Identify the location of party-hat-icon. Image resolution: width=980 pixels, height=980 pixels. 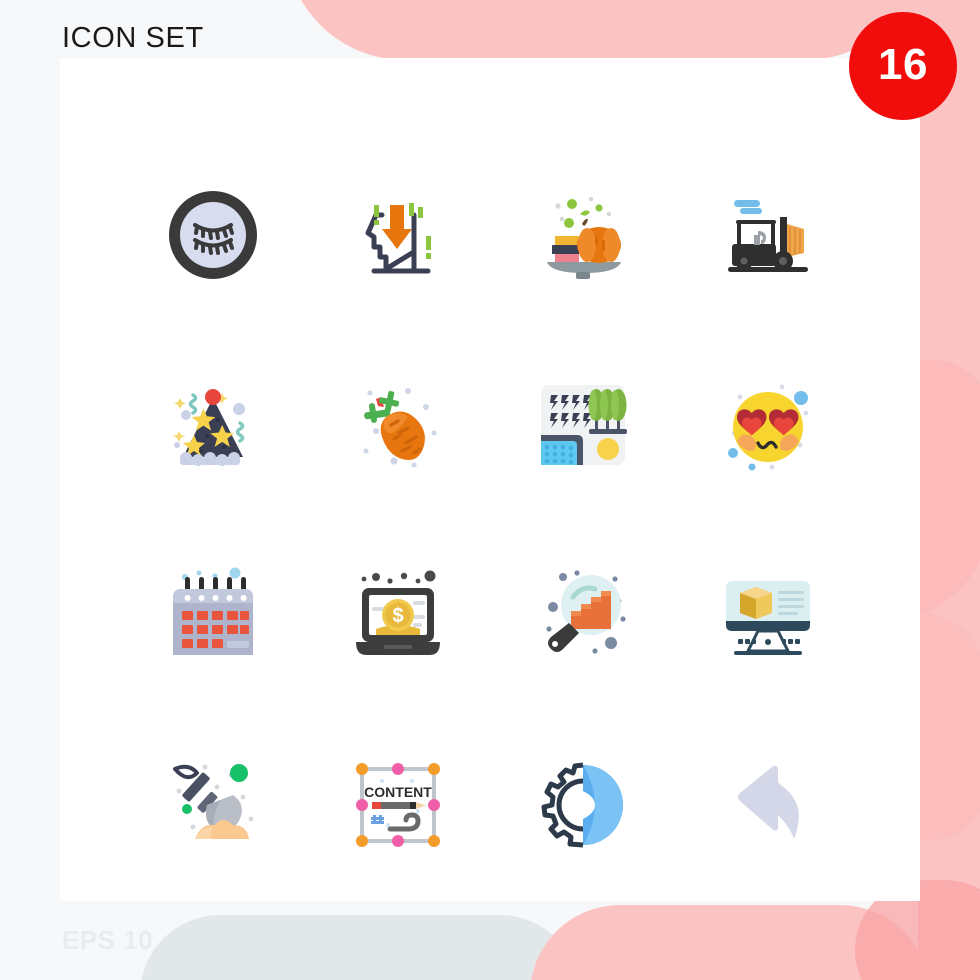
(208, 427).